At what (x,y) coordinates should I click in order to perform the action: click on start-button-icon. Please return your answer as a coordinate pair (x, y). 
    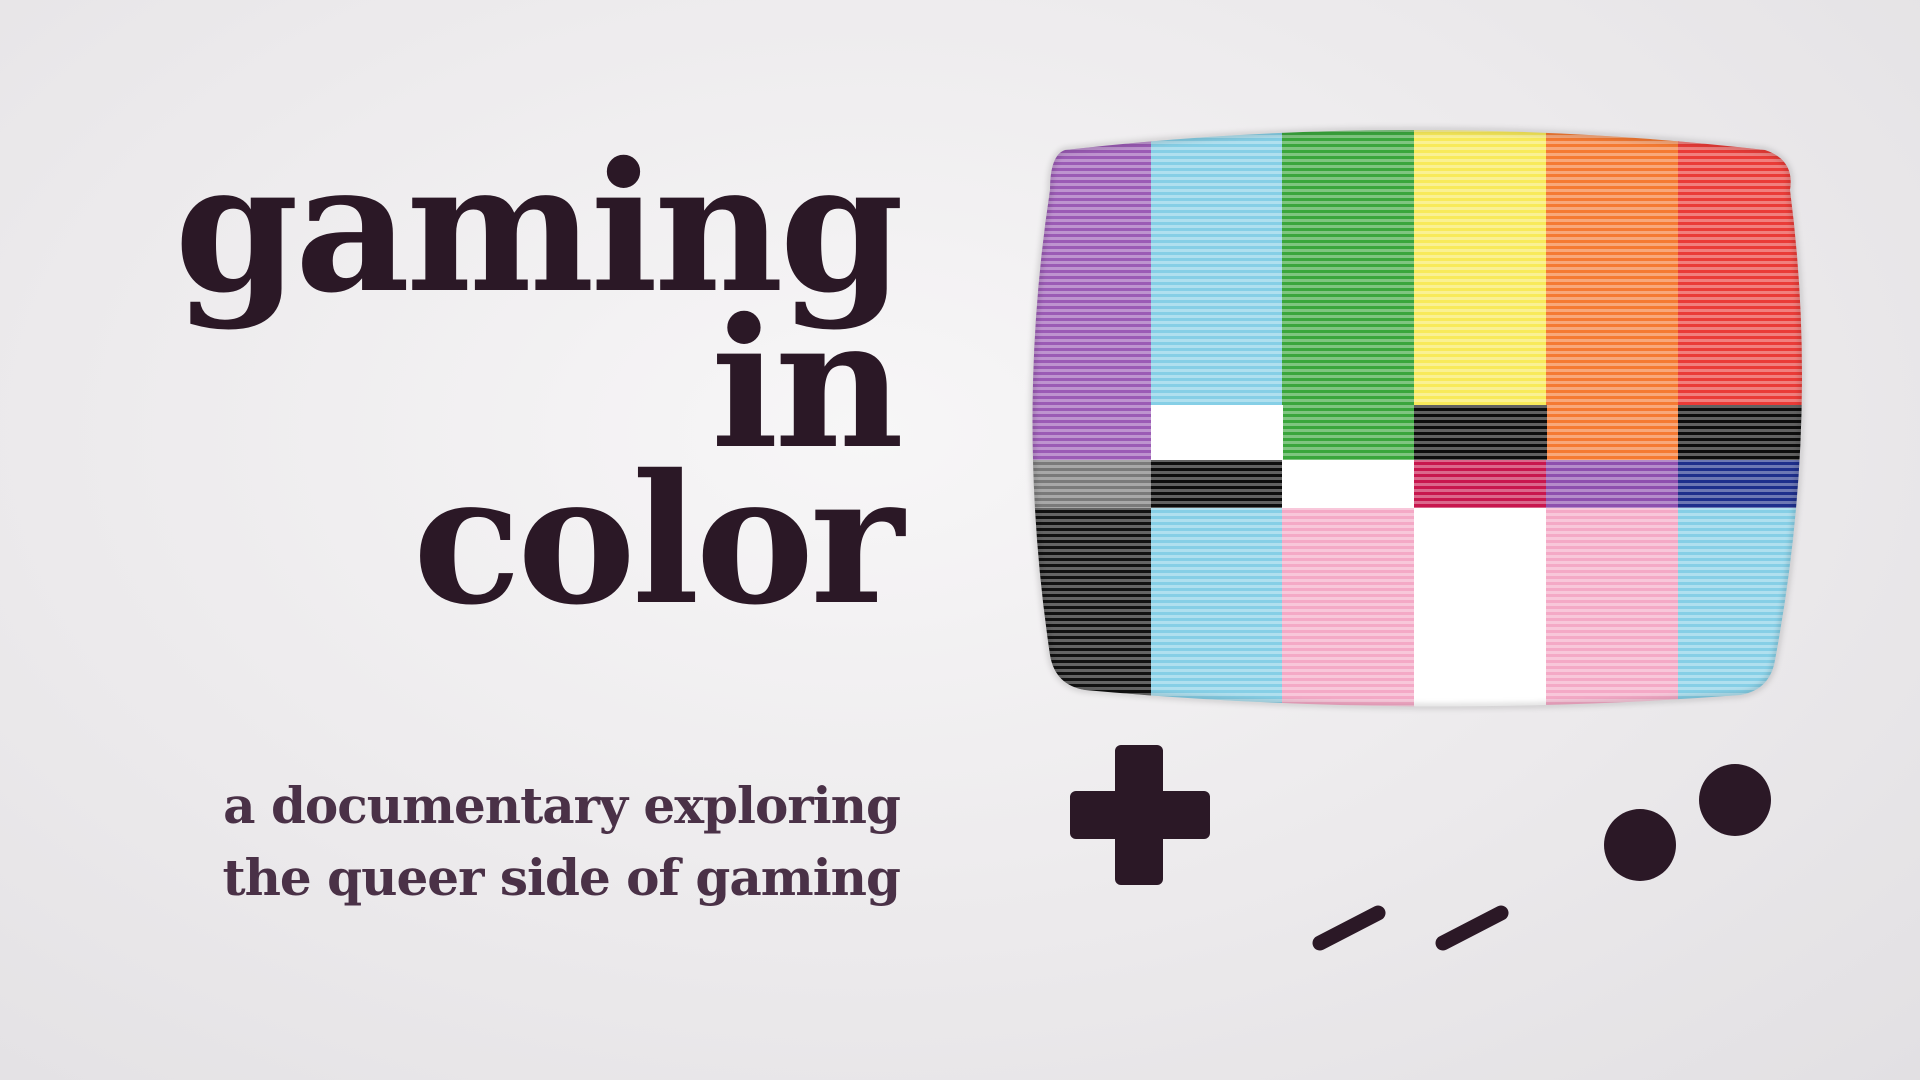
    Looking at the image, I should click on (1472, 928).